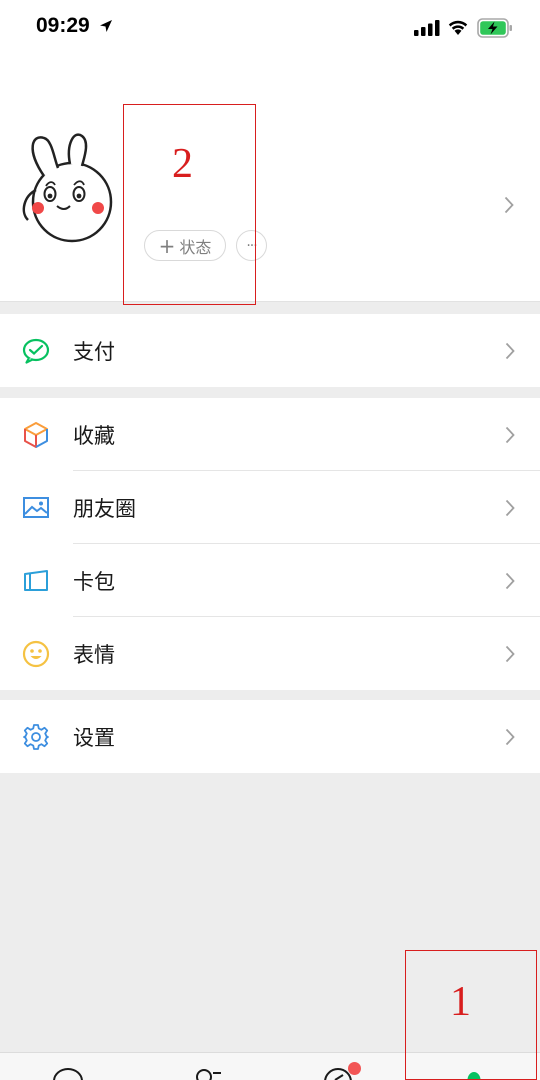 The width and height of the screenshot is (540, 1080). What do you see at coordinates (460, 1002) in the screenshot?
I see `annotation-label-1: 1` at bounding box center [460, 1002].